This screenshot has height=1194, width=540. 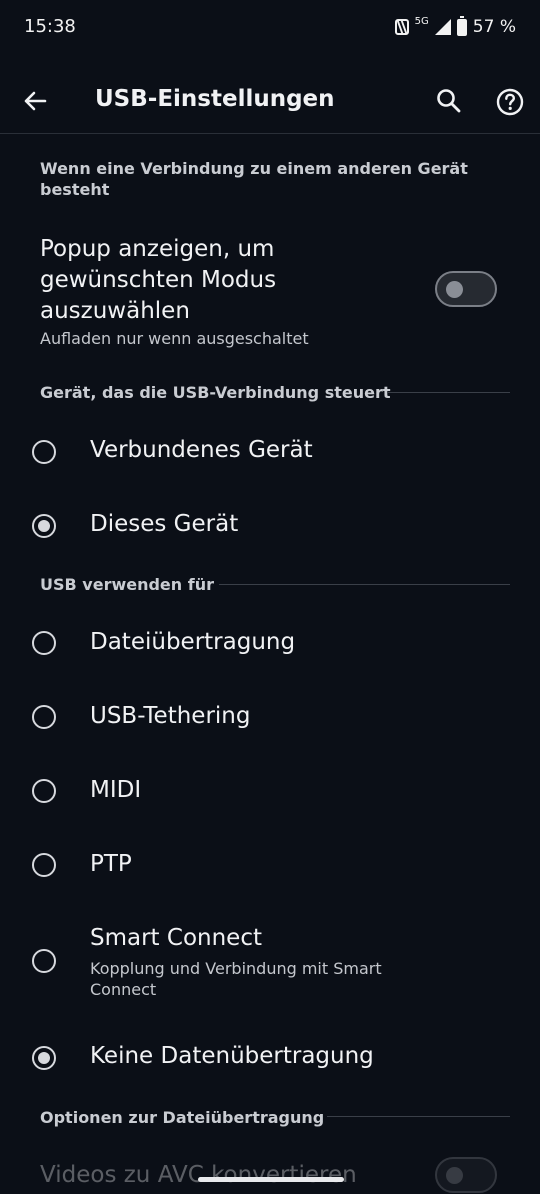 What do you see at coordinates (193, 642) in the screenshot?
I see `radio-label: Dateiübertragung` at bounding box center [193, 642].